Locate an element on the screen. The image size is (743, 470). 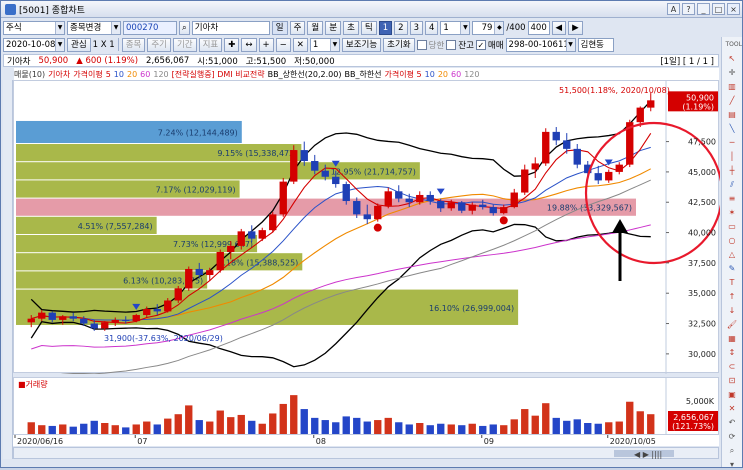
magnet-icon: ⊂ is located at coordinates (732, 366).